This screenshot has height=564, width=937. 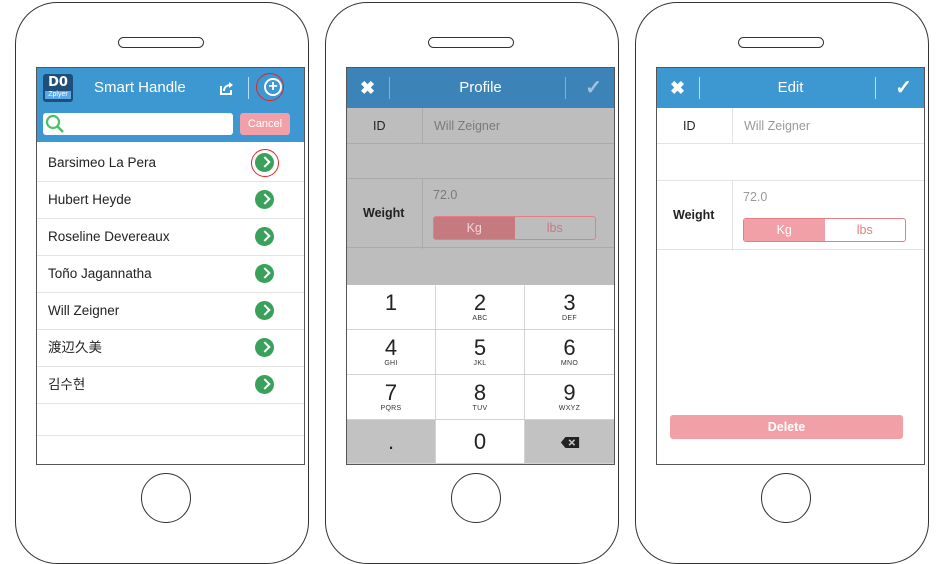 I want to click on contact-name: Roseline Devereaux, so click(x=109, y=236).